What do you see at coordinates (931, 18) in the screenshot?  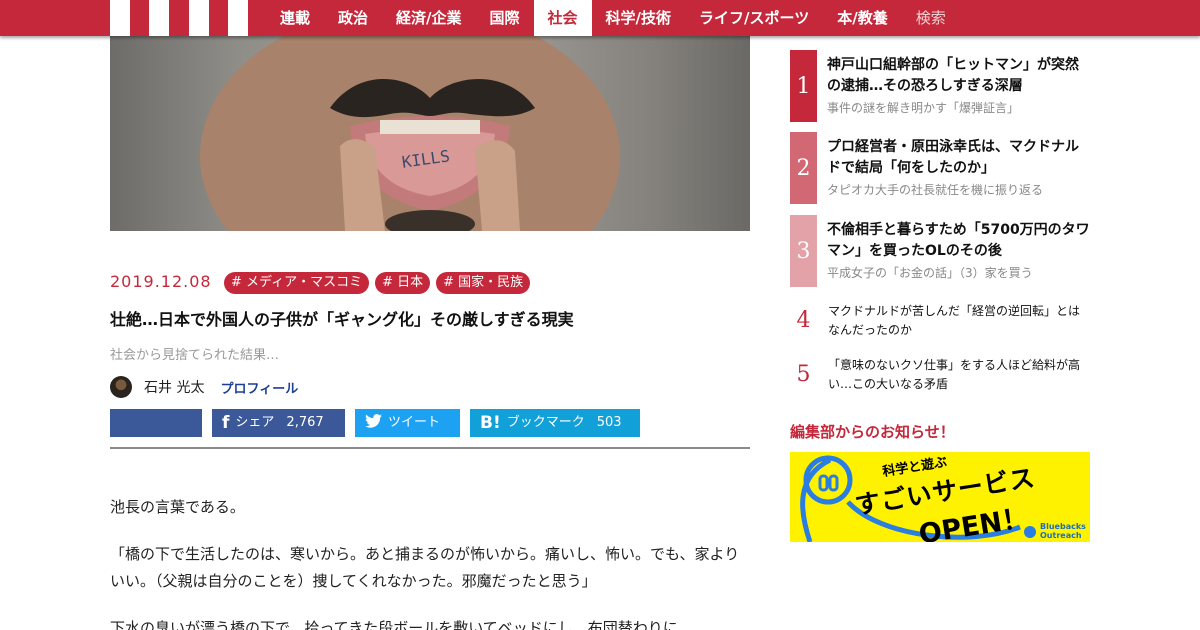 I see `nav-search-link: 検索` at bounding box center [931, 18].